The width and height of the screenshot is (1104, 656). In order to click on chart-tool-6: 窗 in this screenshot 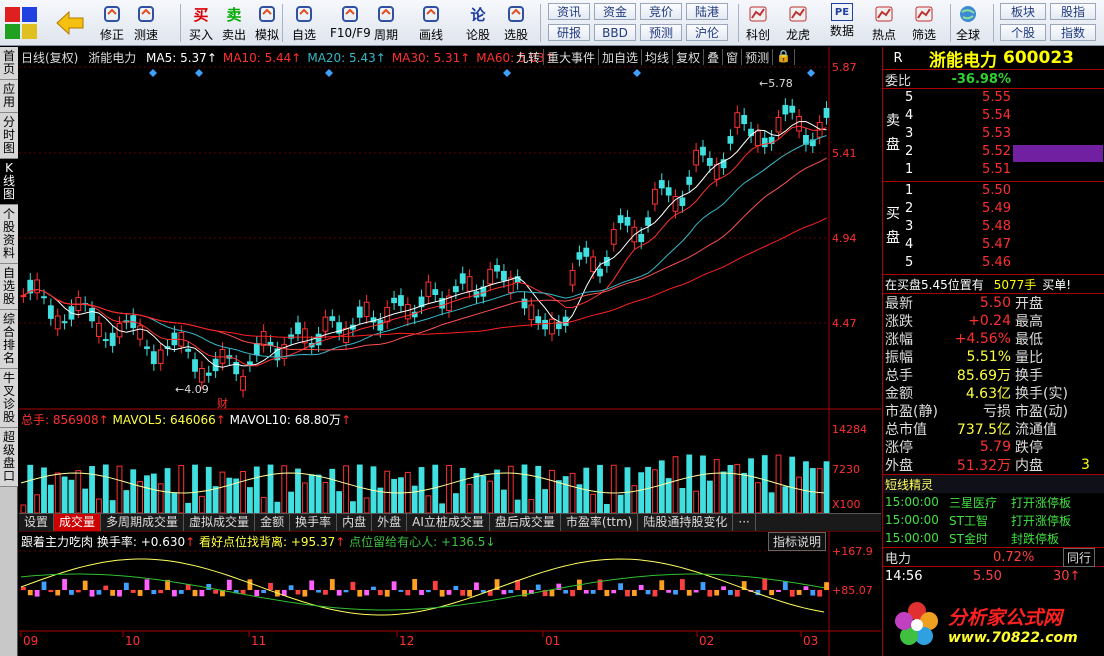, I will do `click(733, 57)`.